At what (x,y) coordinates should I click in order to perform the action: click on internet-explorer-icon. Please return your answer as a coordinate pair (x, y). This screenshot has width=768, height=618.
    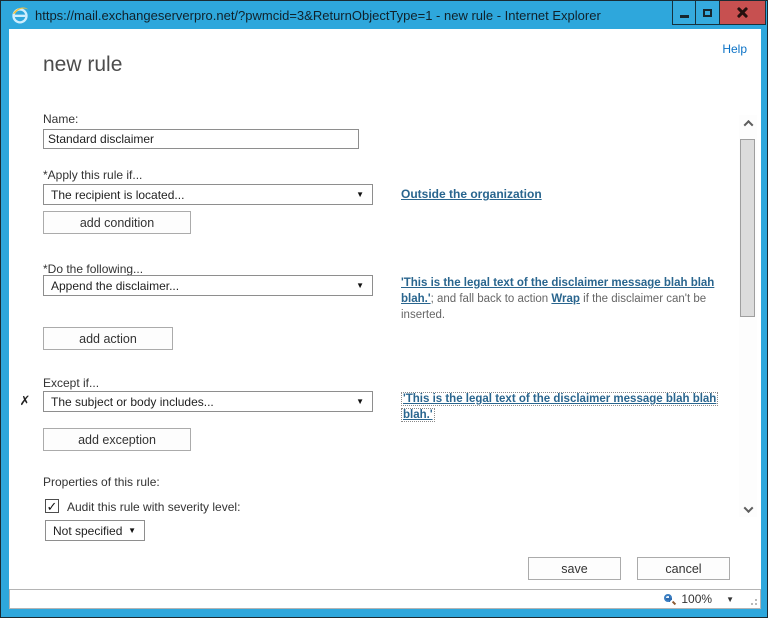
    Looking at the image, I should click on (20, 15).